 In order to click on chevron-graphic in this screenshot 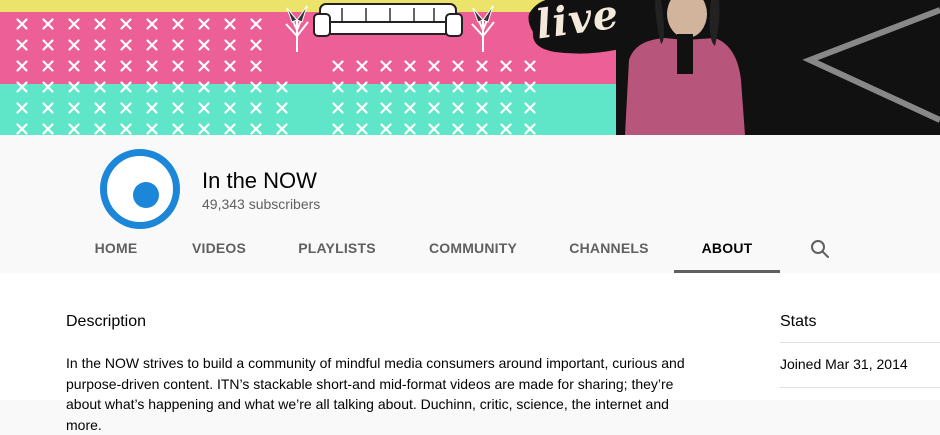, I will do `click(871, 65)`.